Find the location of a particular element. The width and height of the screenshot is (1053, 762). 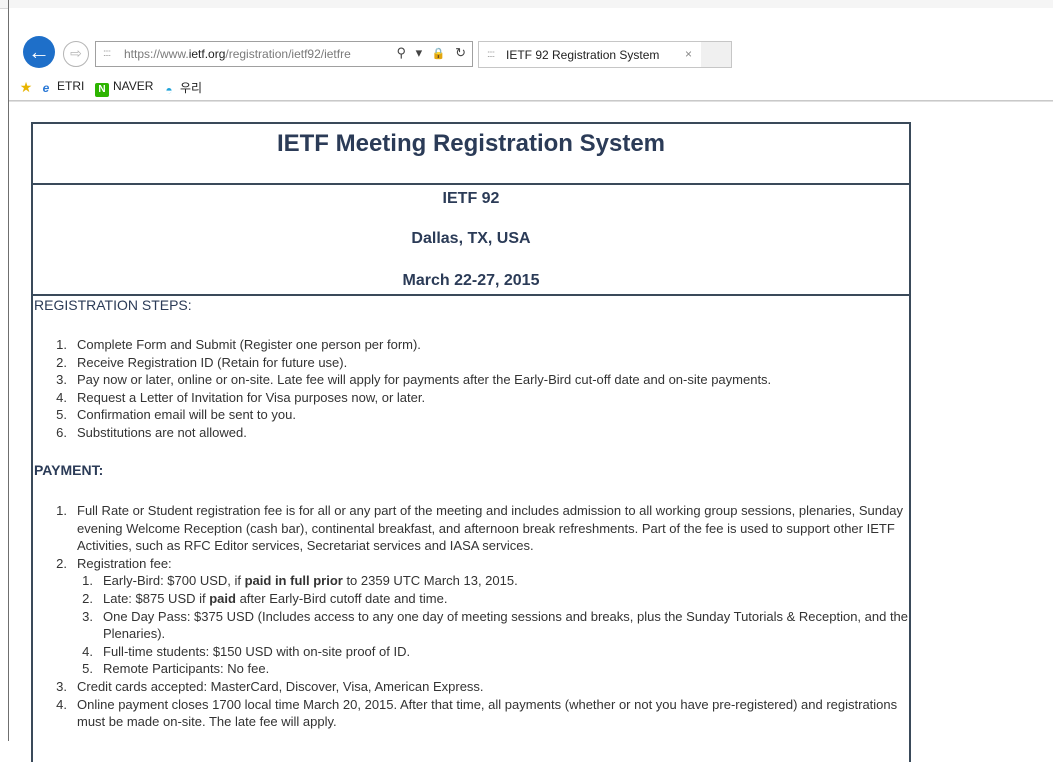

dropdown-icon: ▾ is located at coordinates (419, 52).